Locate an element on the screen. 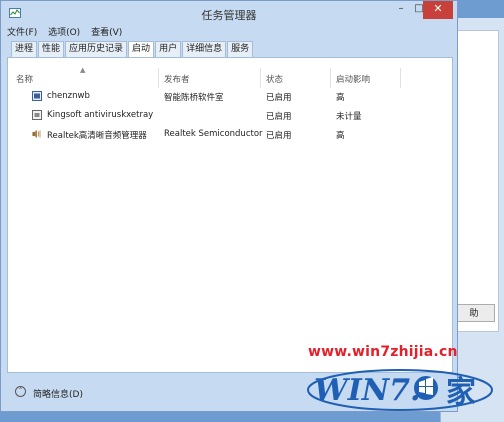 The height and width of the screenshot is (422, 504). tab-details: 详细信息 is located at coordinates (204, 49).